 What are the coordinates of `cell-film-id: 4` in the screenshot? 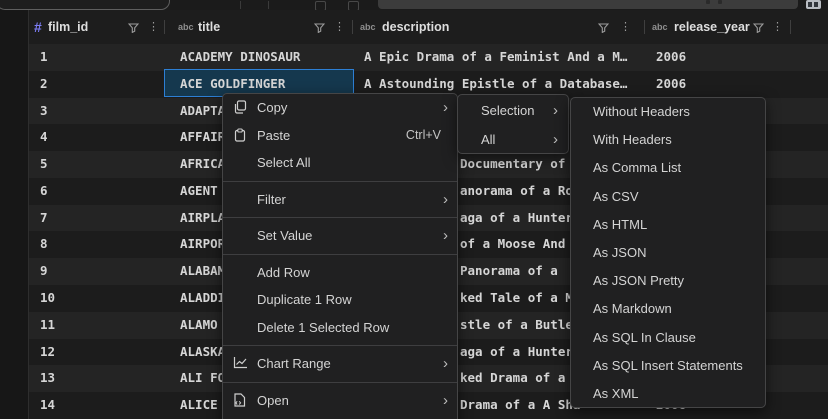 It's located at (44, 137).